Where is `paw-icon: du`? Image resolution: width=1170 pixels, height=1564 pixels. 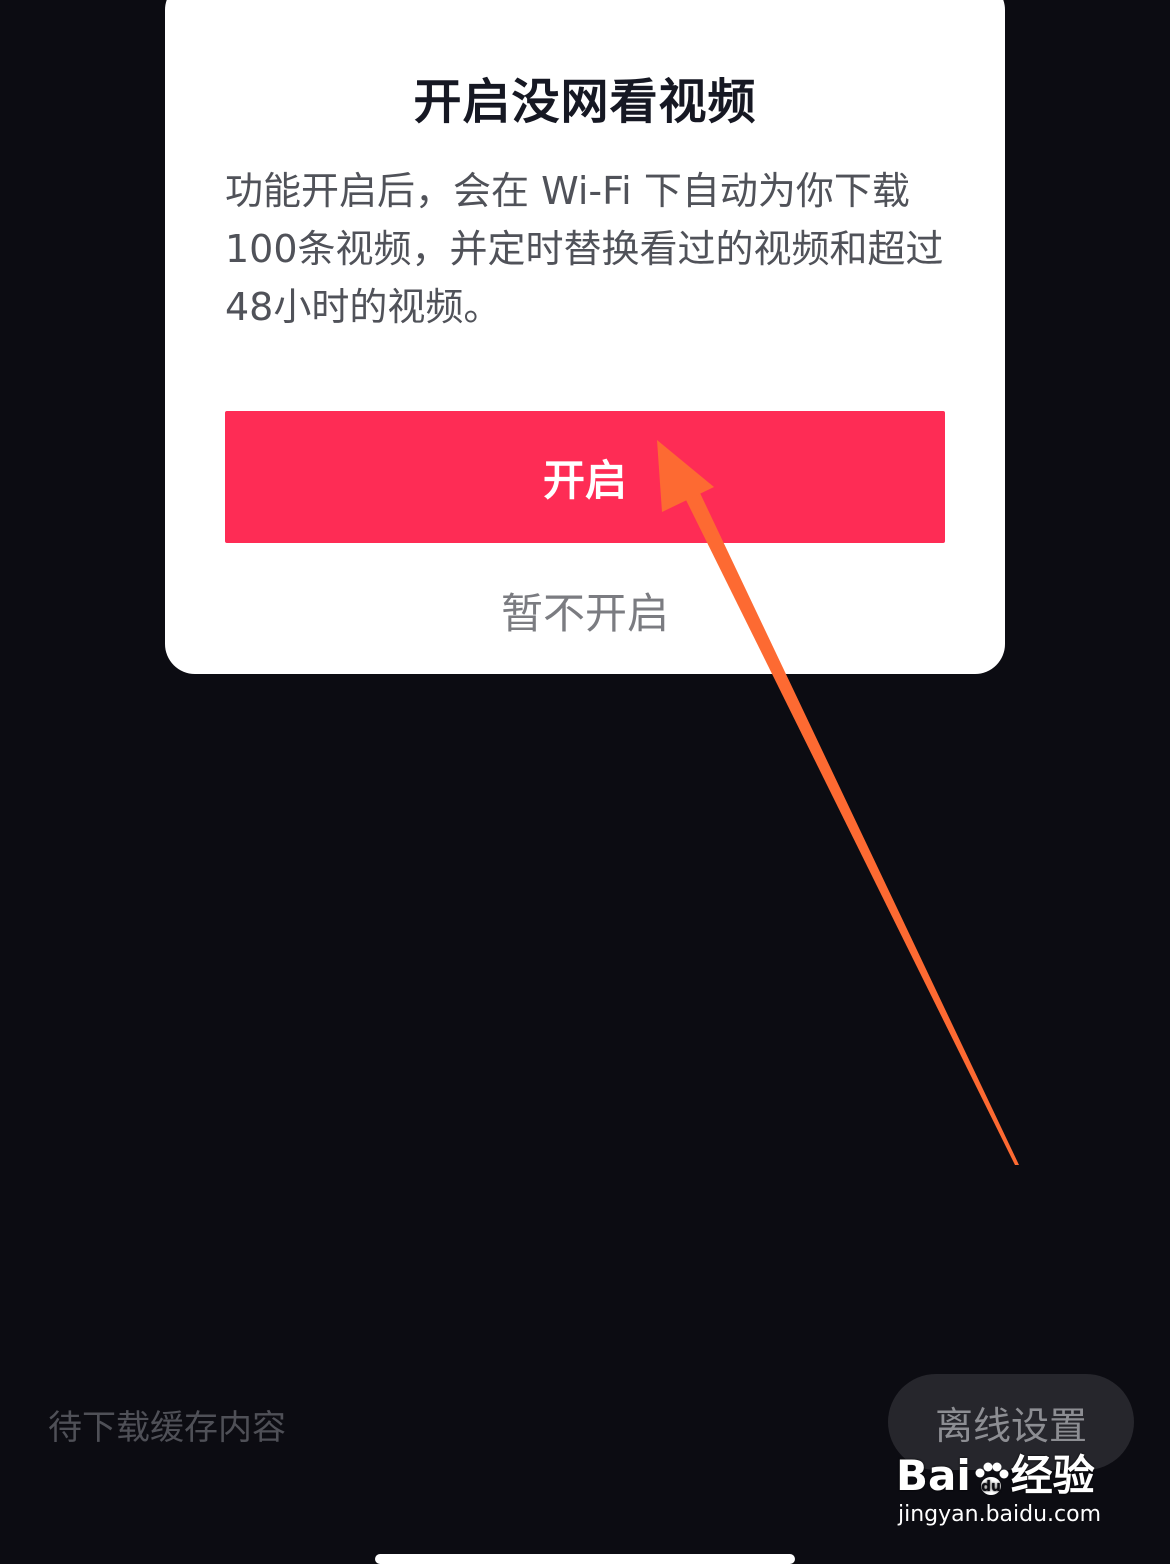
paw-icon: du is located at coordinates (992, 1478).